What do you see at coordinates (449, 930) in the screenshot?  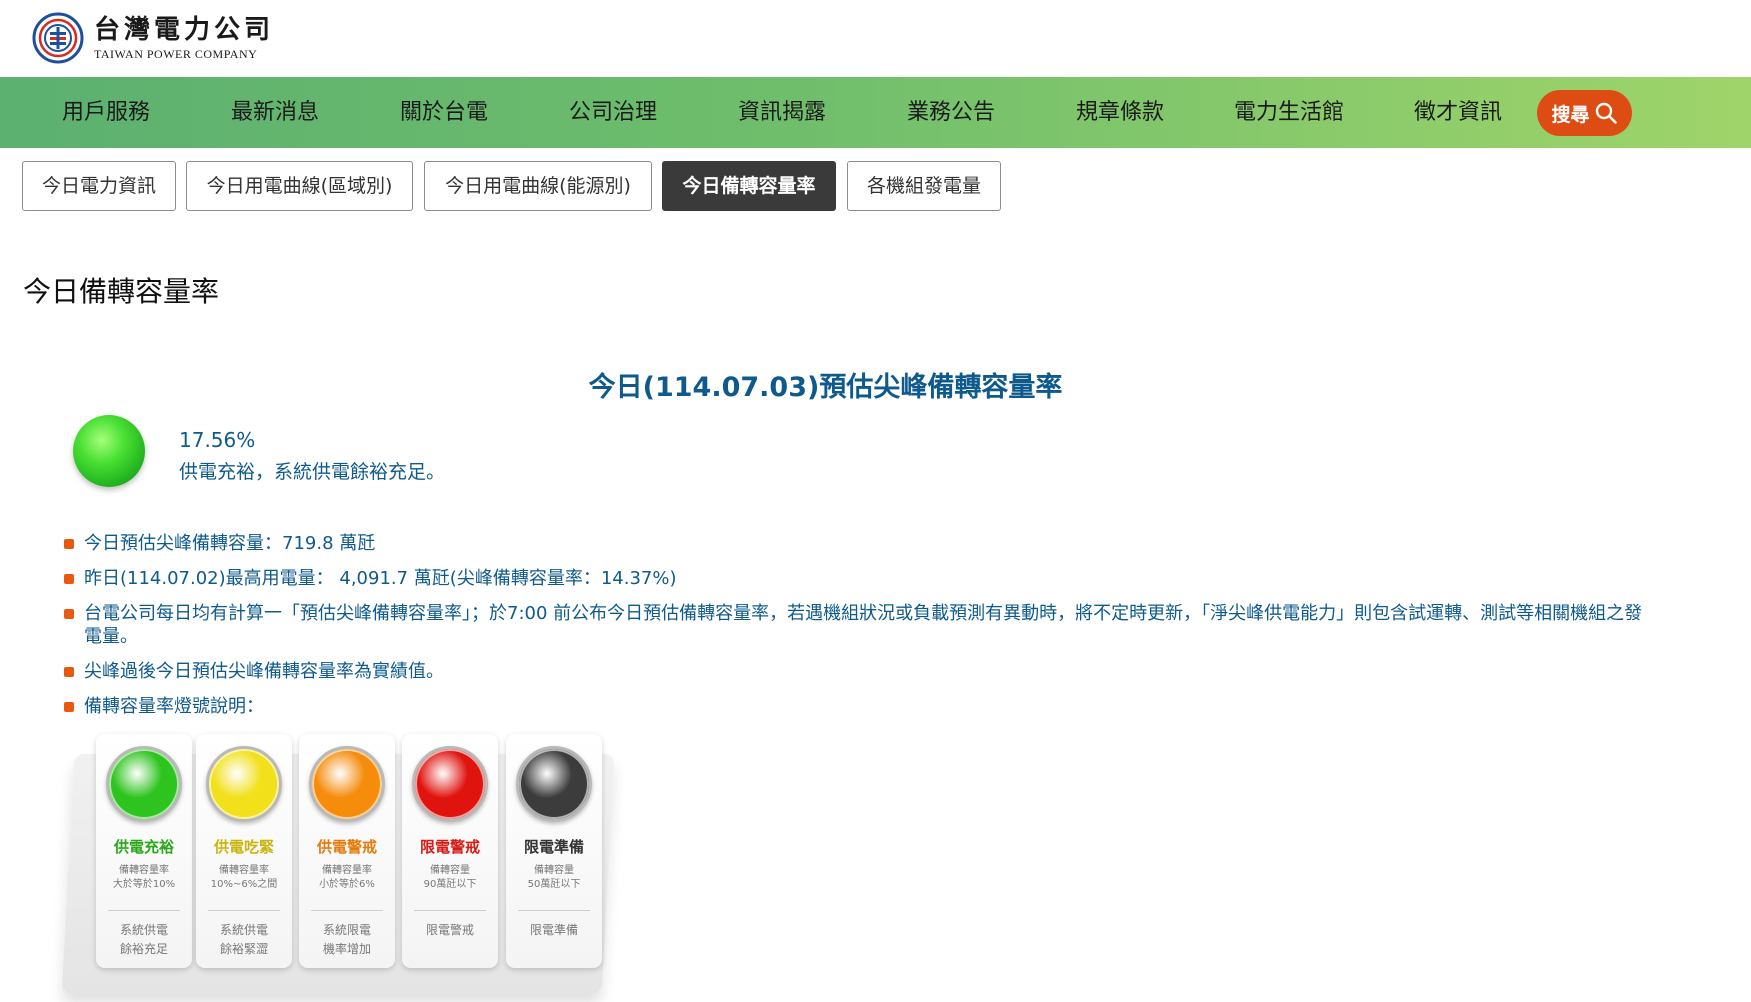 I see `legend-meaning: 限電警戒` at bounding box center [449, 930].